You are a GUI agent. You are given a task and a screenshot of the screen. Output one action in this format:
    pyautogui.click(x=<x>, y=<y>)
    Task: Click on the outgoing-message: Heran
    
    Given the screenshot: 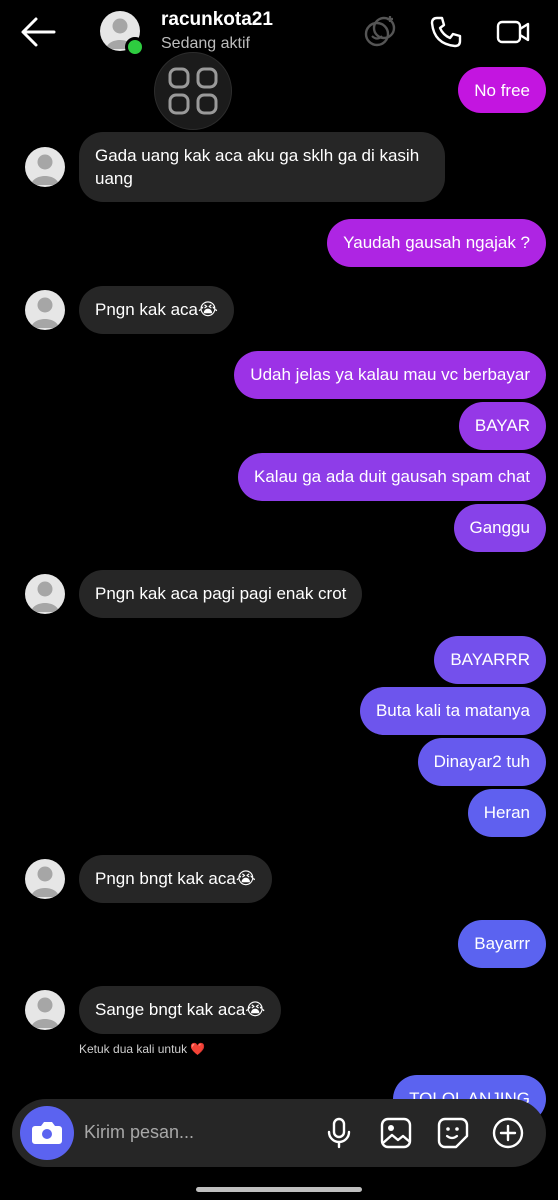 What is the action you would take?
    pyautogui.click(x=506, y=813)
    